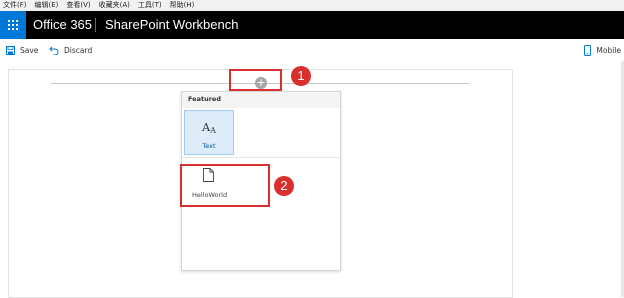 The width and height of the screenshot is (624, 298). I want to click on menu-edit: 编辑(E), so click(47, 5).